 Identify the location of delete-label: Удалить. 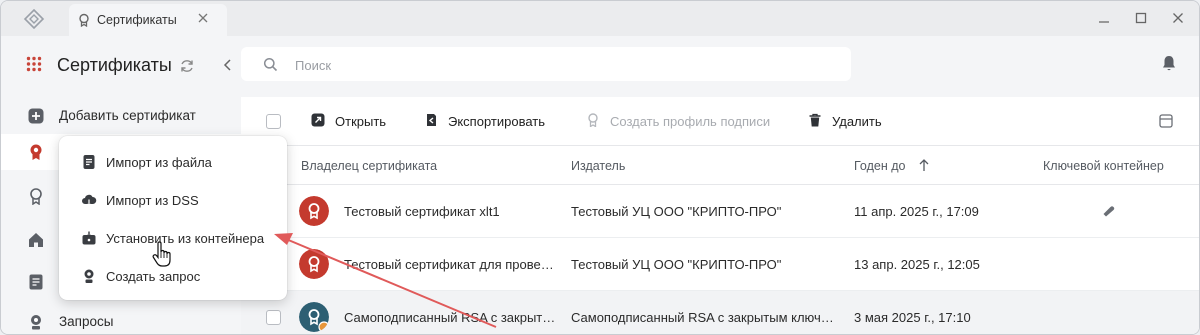
(857, 121).